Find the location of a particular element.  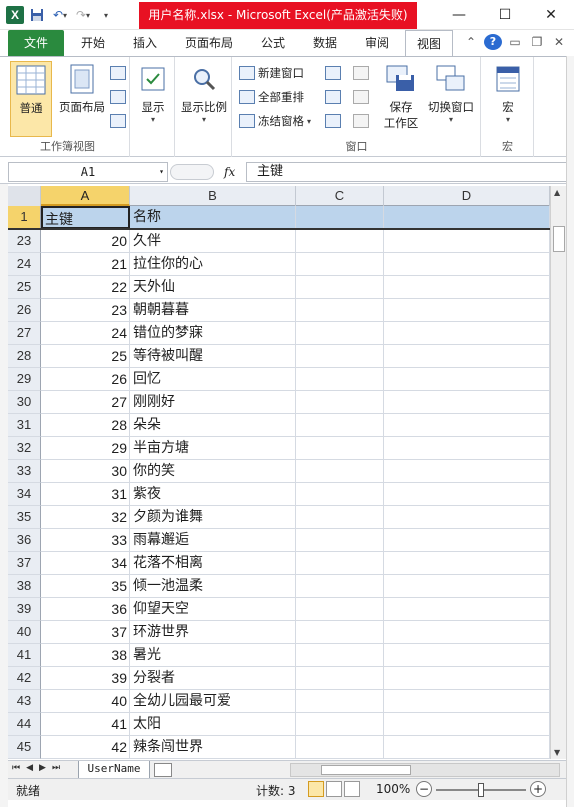

cell-b1: 名称 is located at coordinates (213, 217).